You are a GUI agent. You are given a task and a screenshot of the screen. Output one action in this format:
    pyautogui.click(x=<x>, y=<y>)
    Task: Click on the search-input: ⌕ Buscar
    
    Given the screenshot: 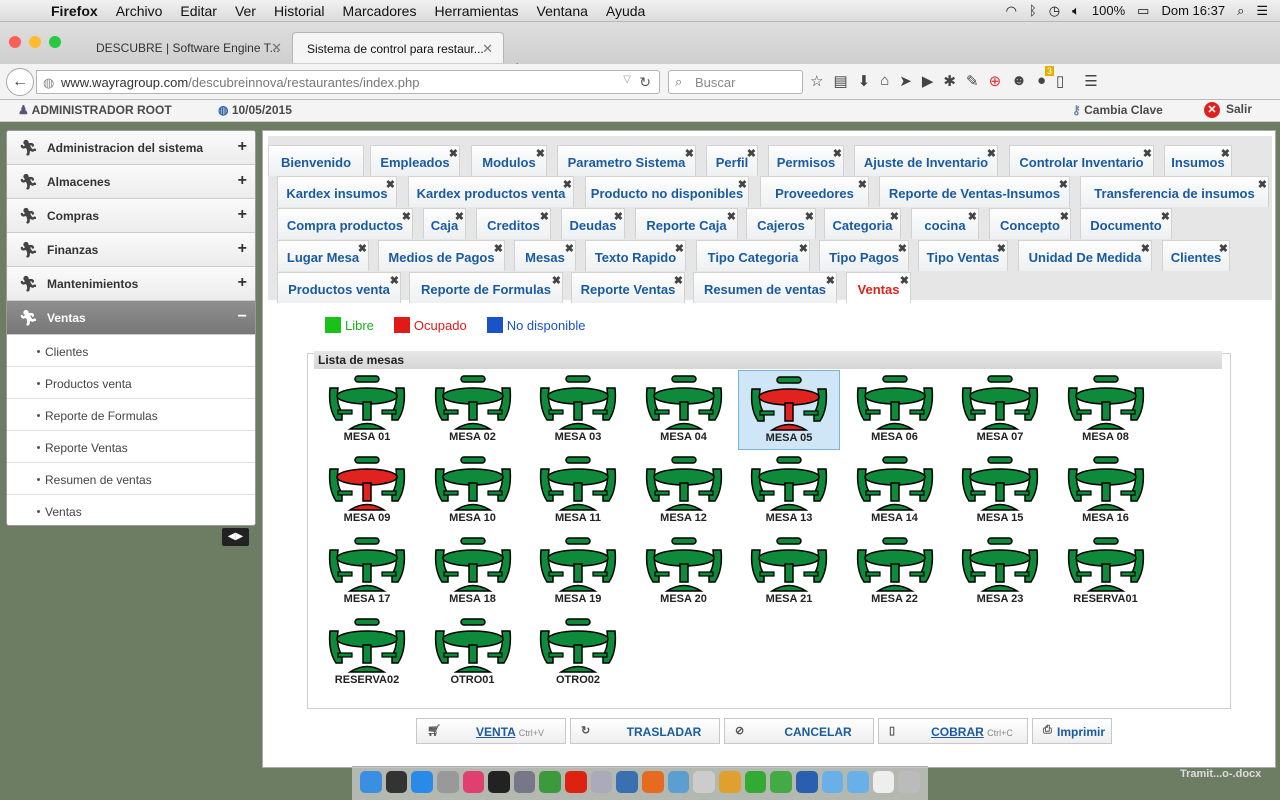 What is the action you would take?
    pyautogui.click(x=735, y=82)
    